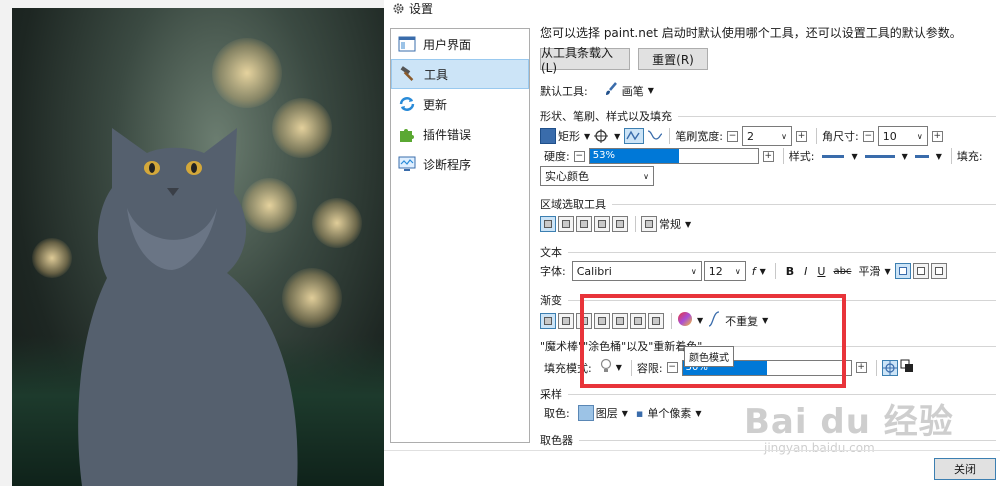  I want to click on default-tool-value: 画笔, so click(633, 91).